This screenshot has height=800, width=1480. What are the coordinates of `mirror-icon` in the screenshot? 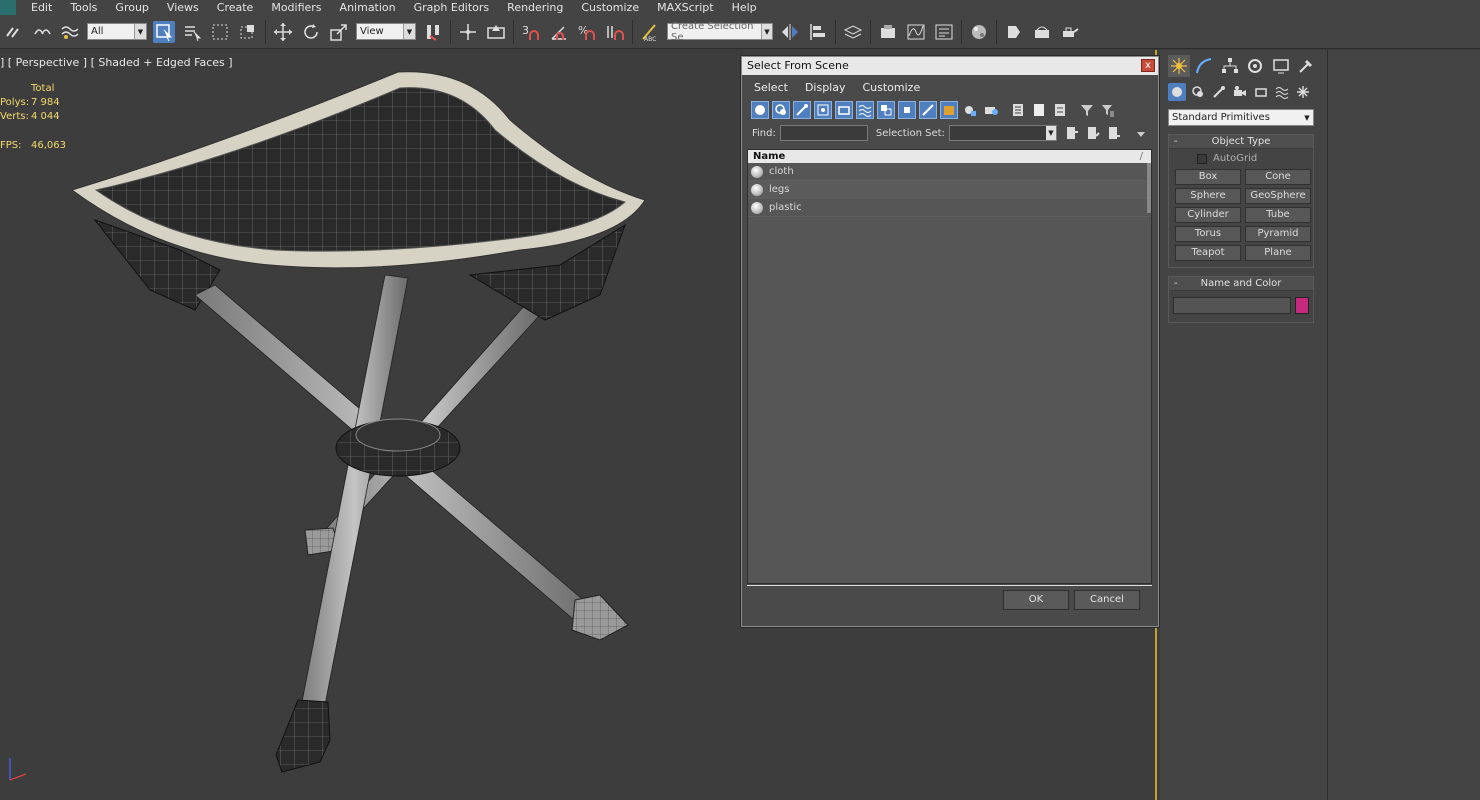 It's located at (790, 32).